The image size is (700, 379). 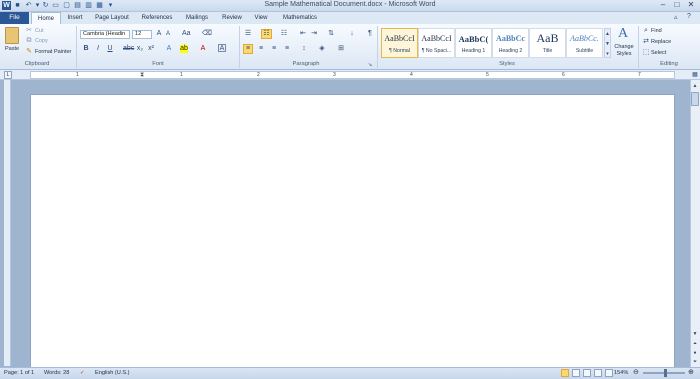 I want to click on maximize-icon: □, so click(x=677, y=5).